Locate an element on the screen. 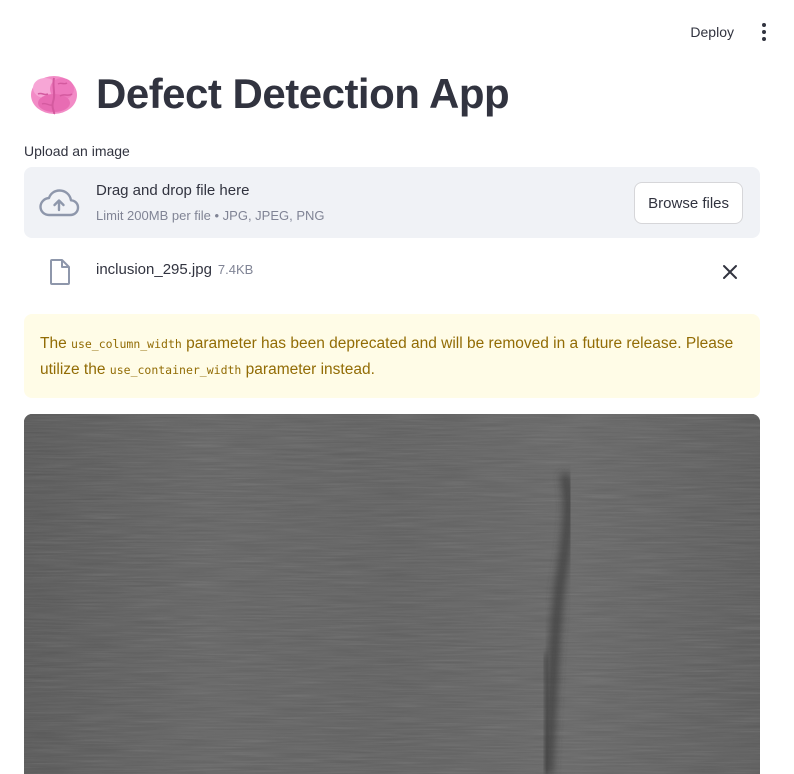  title-row: Defect Detection App is located at coordinates (269, 94).